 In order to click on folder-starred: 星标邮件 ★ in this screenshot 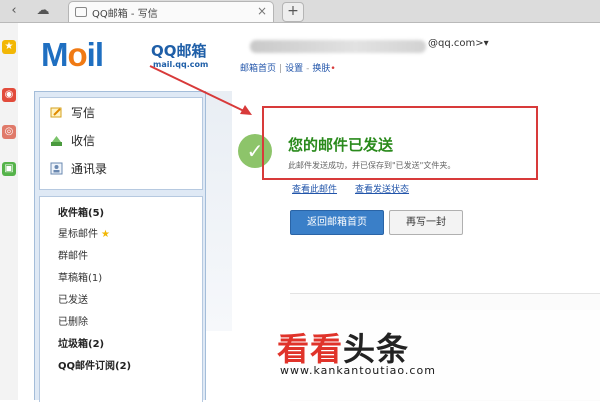, I will do `click(84, 232)`.